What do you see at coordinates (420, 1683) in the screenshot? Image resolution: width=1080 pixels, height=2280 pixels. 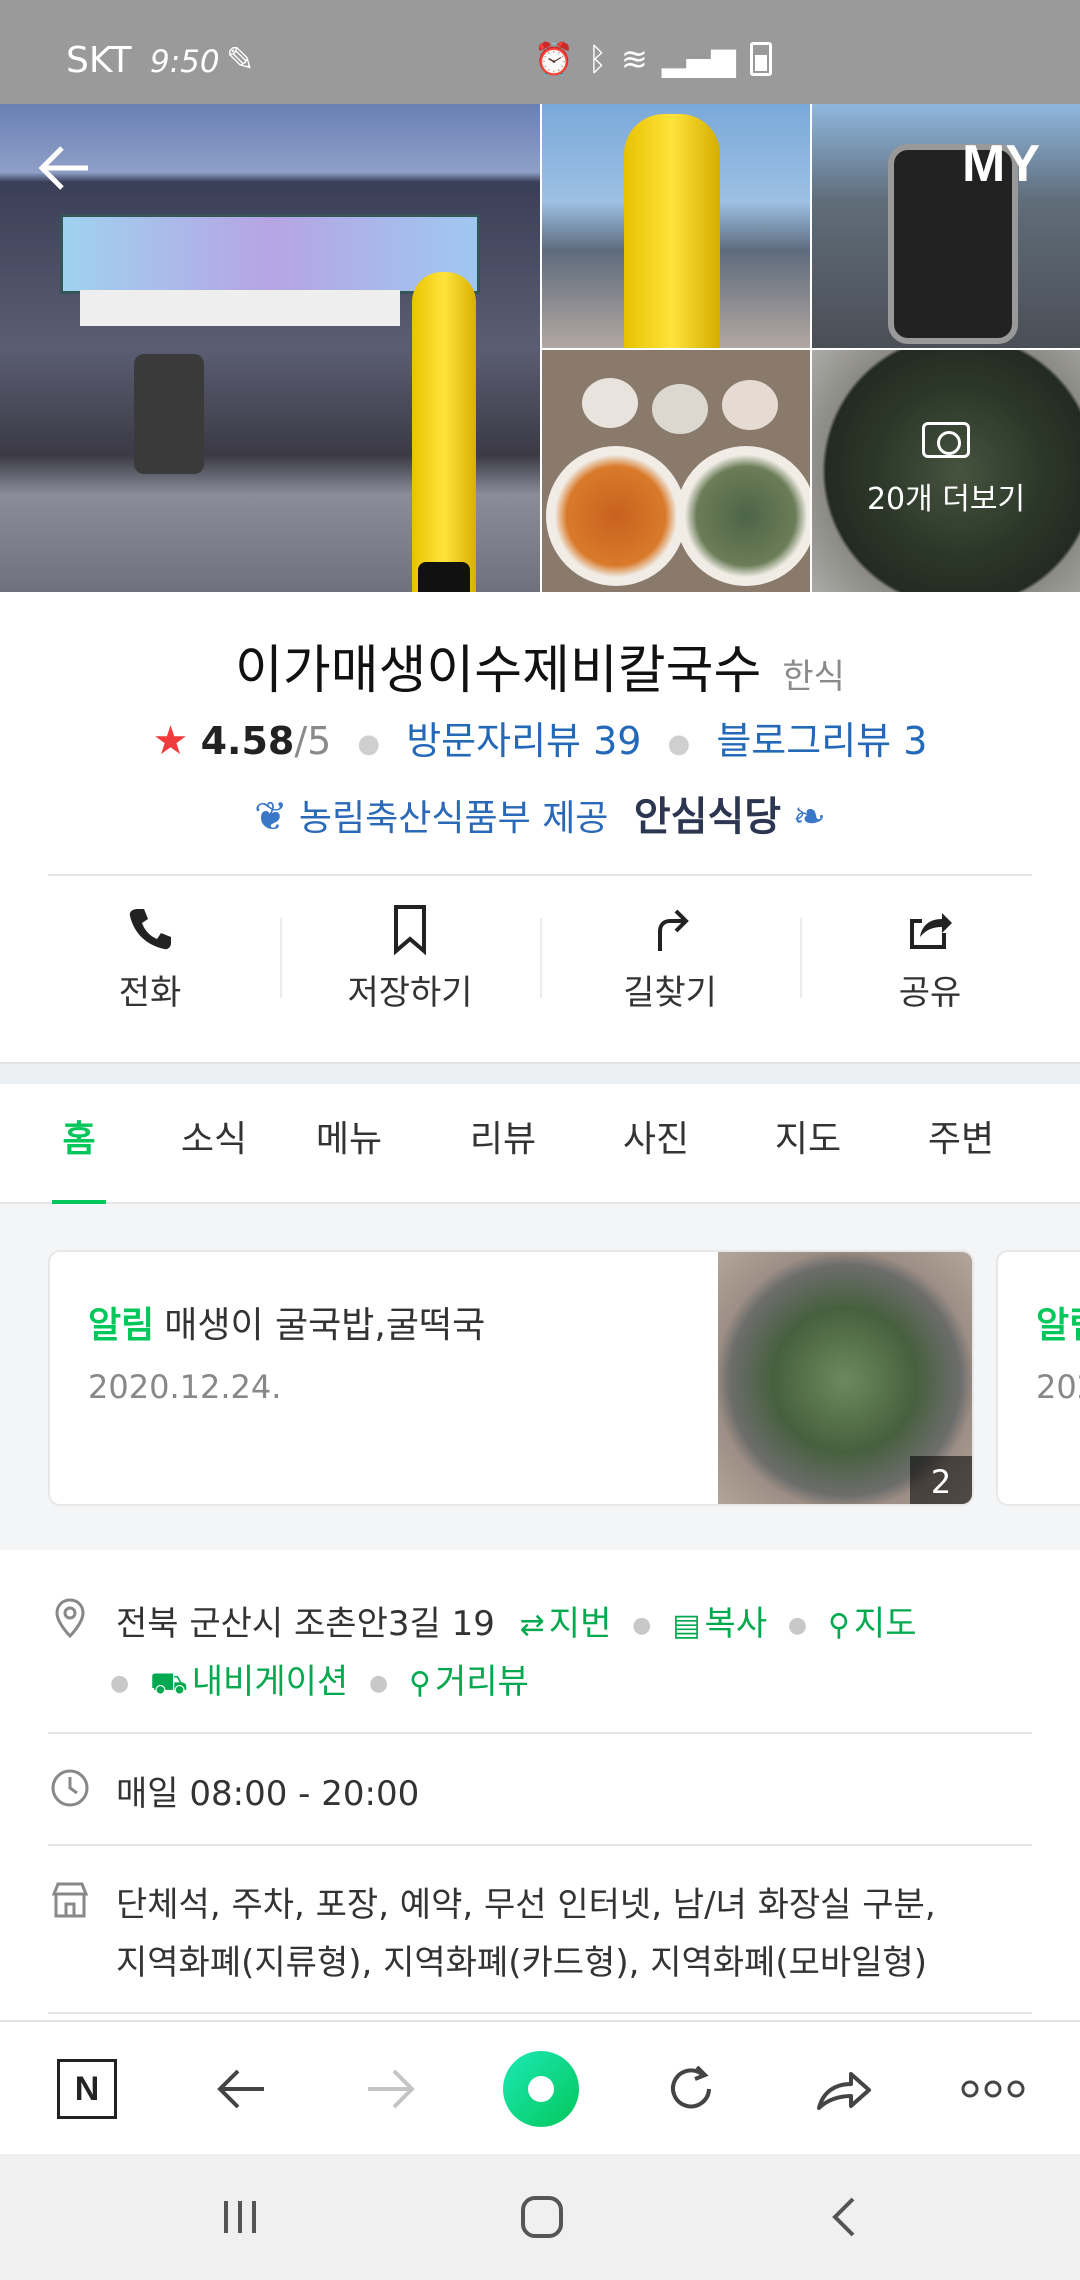 I see `streetview-icon: ⚲` at bounding box center [420, 1683].